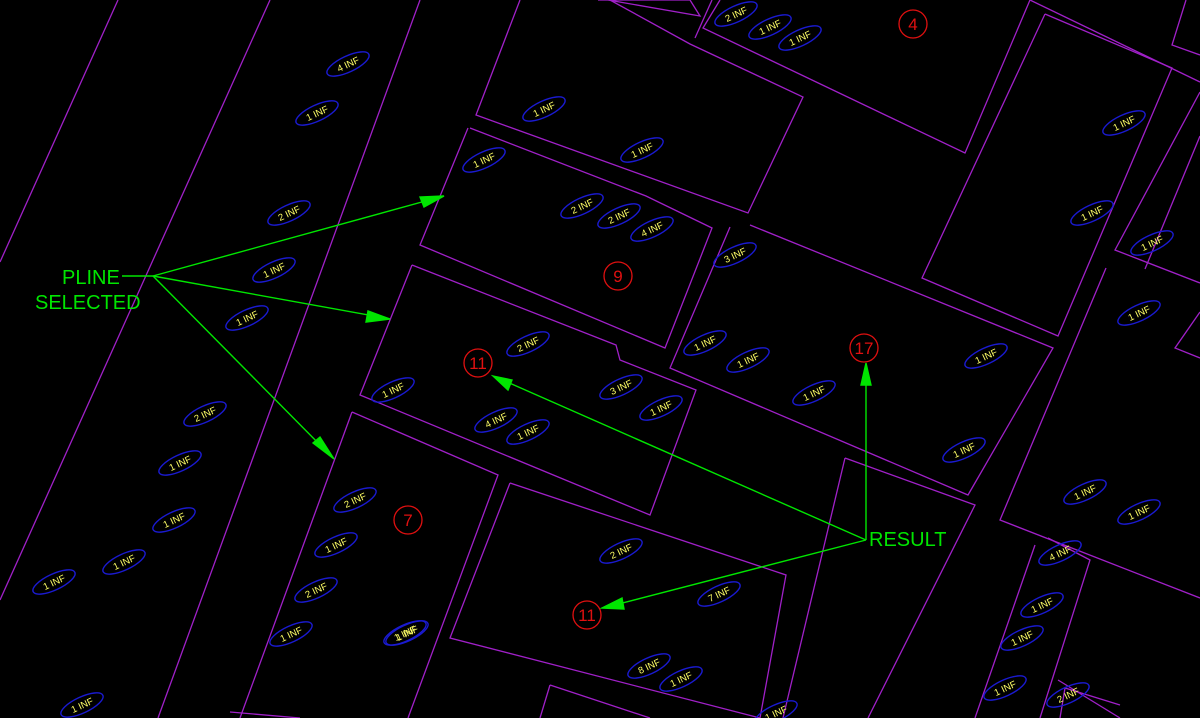 The height and width of the screenshot is (718, 1200). I want to click on count-circle: 17, so click(864, 348).